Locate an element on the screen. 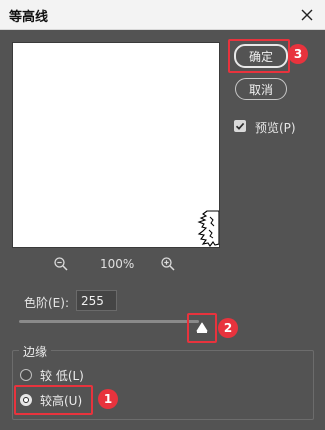 This screenshot has width=325, height=430. level-slider-track is located at coordinates (109, 321).